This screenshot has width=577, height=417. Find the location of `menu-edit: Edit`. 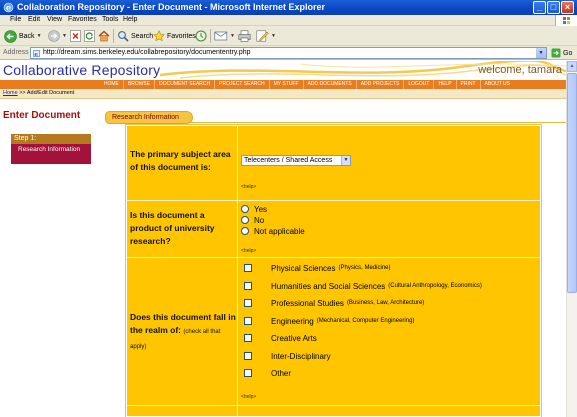

menu-edit: Edit is located at coordinates (34, 19).